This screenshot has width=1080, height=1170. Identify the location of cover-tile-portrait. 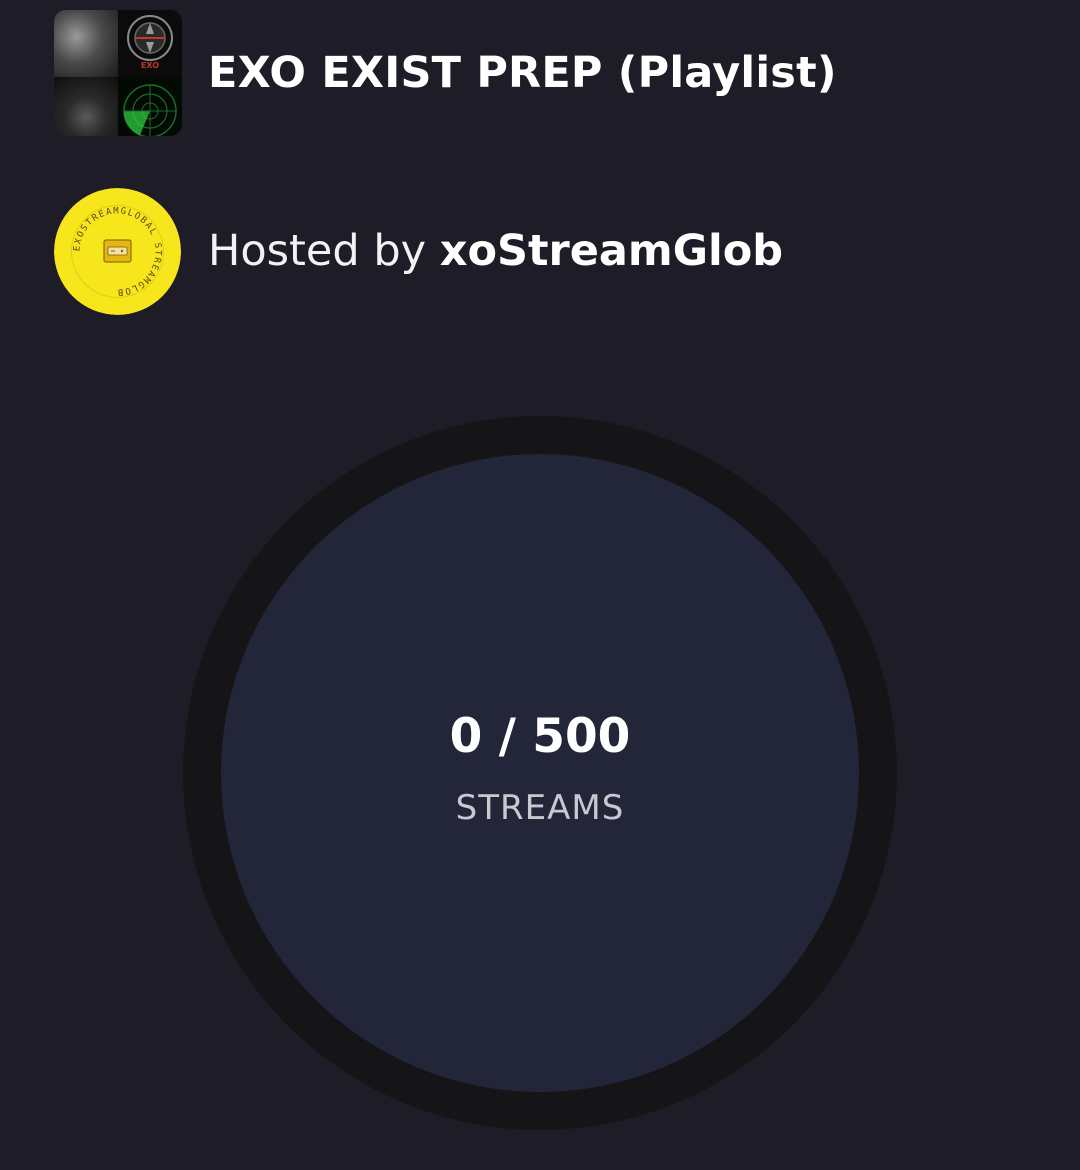
(86, 43).